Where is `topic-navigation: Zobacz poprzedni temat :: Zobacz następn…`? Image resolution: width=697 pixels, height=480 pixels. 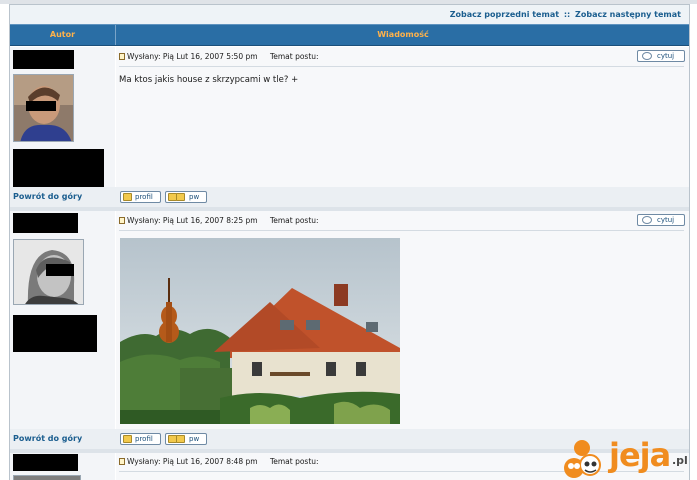
topic-navigation: Zobacz poprzedni temat :: Zobacz następn… is located at coordinates (349, 14).